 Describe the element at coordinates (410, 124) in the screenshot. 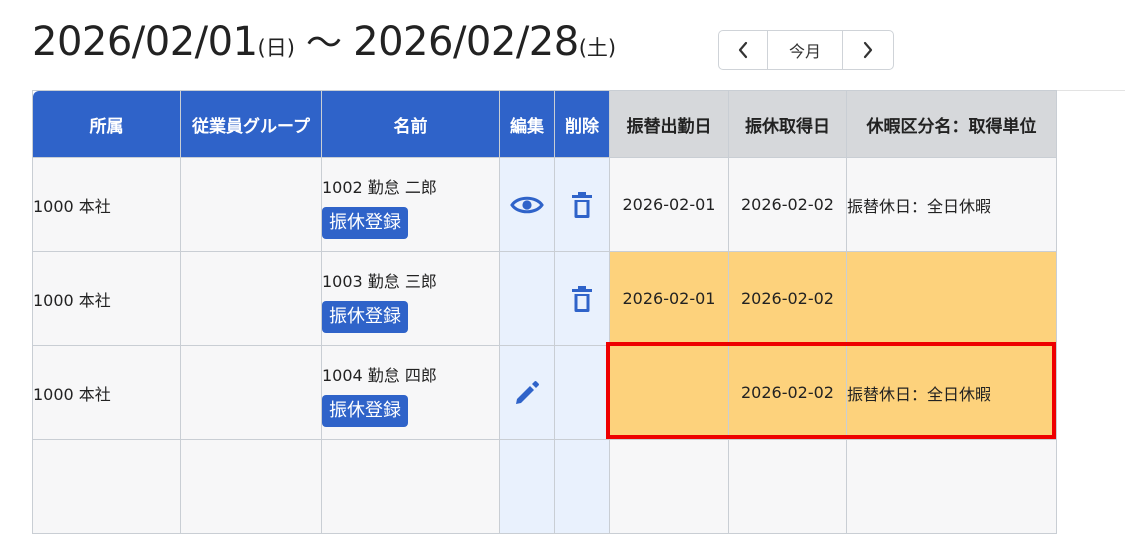

I see `column-header-name: 名前` at that location.